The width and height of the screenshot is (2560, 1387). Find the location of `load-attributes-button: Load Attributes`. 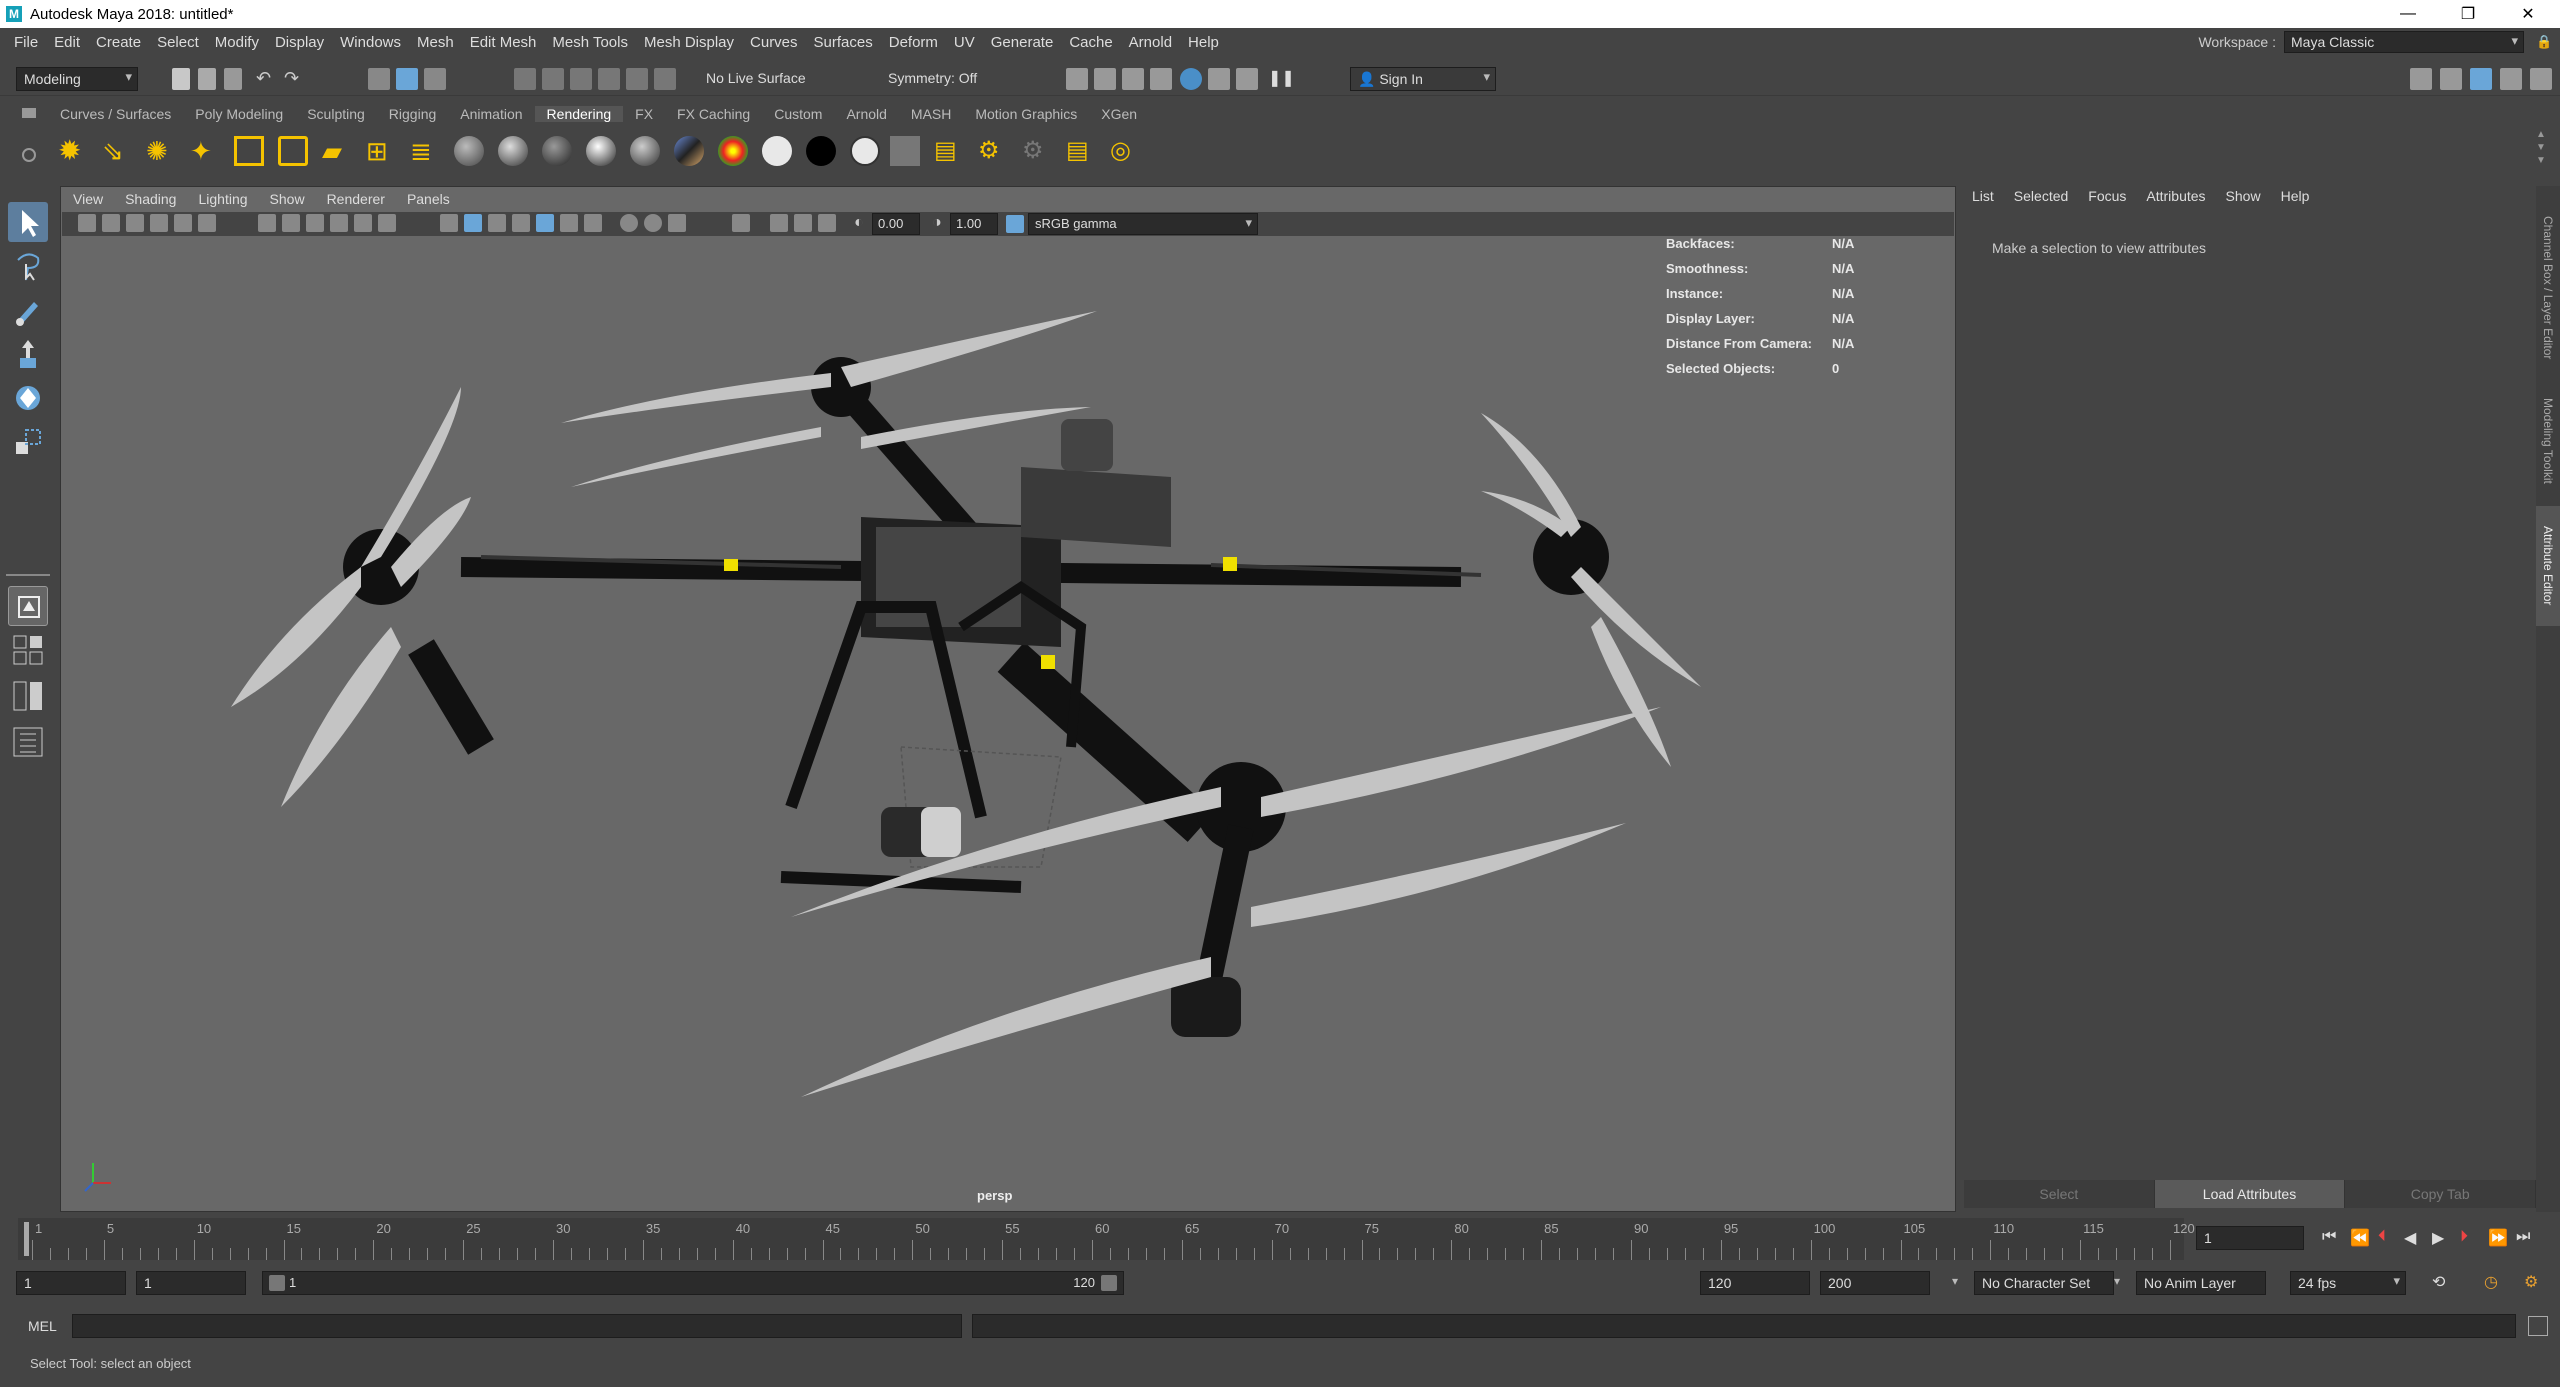

load-attributes-button: Load Attributes is located at coordinates (2250, 1194).